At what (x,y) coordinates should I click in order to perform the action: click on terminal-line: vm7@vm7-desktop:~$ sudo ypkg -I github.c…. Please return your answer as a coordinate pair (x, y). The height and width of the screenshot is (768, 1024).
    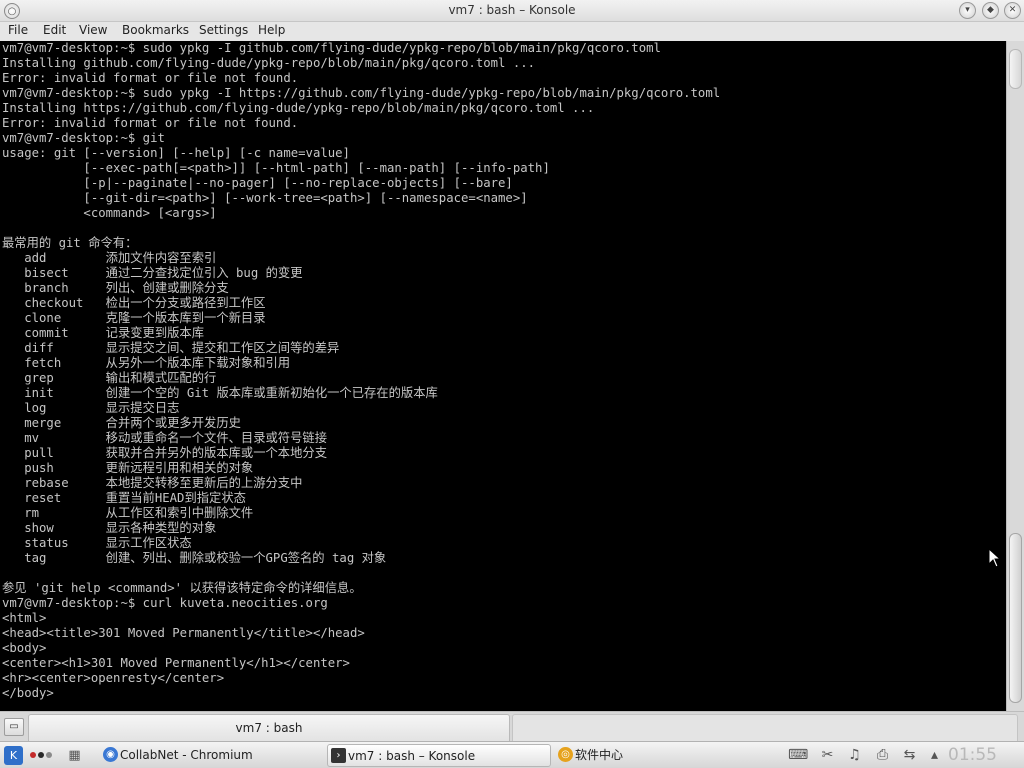
    Looking at the image, I should click on (331, 48).